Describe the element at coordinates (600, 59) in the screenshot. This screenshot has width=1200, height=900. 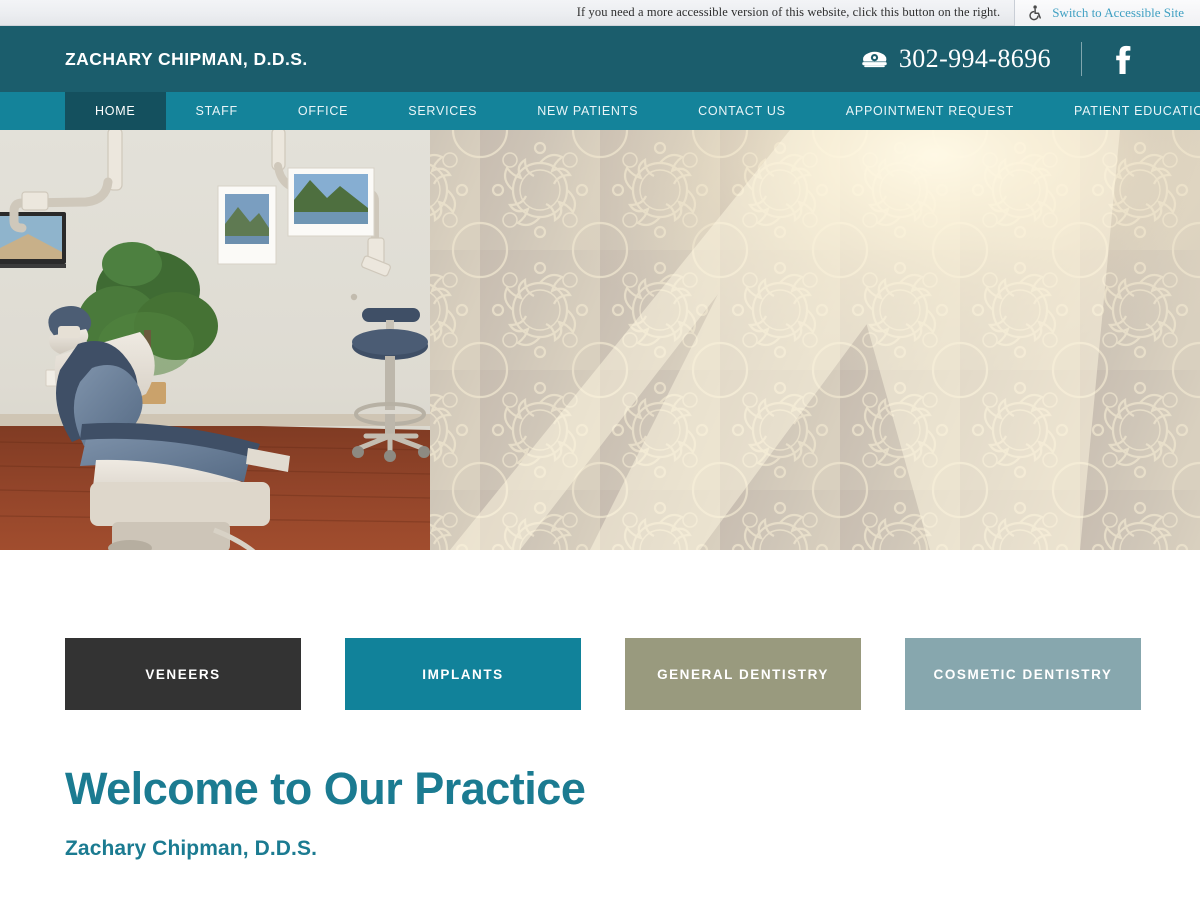
I see `site-header: ZACHARY CHIPMAN, D.D.S. 302-994-8696` at that location.